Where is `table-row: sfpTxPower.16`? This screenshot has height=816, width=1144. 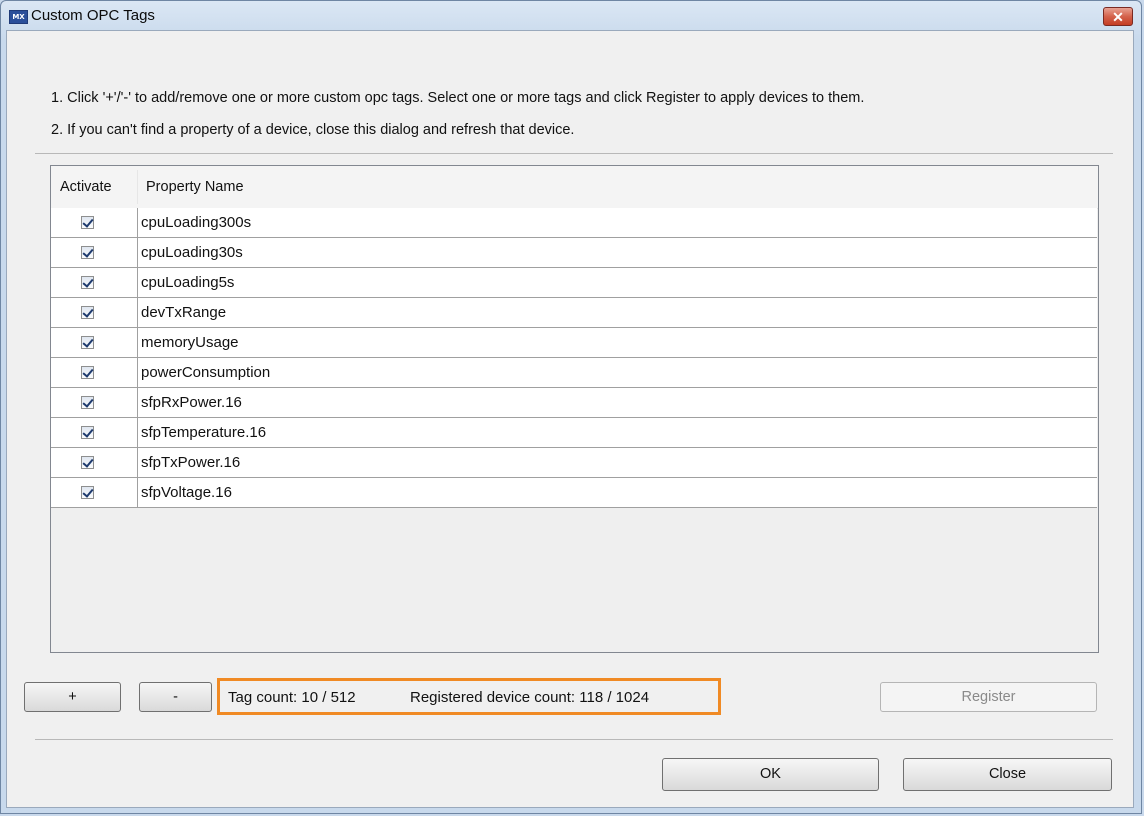 table-row: sfpTxPower.16 is located at coordinates (574, 463).